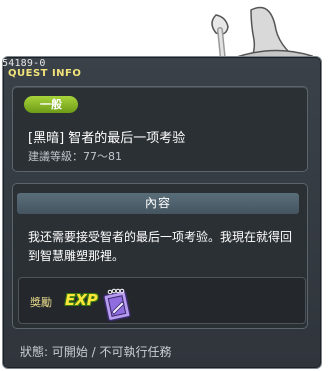  I want to click on quest-name: [黑暗] 智者的最后一项考验, so click(107, 138).